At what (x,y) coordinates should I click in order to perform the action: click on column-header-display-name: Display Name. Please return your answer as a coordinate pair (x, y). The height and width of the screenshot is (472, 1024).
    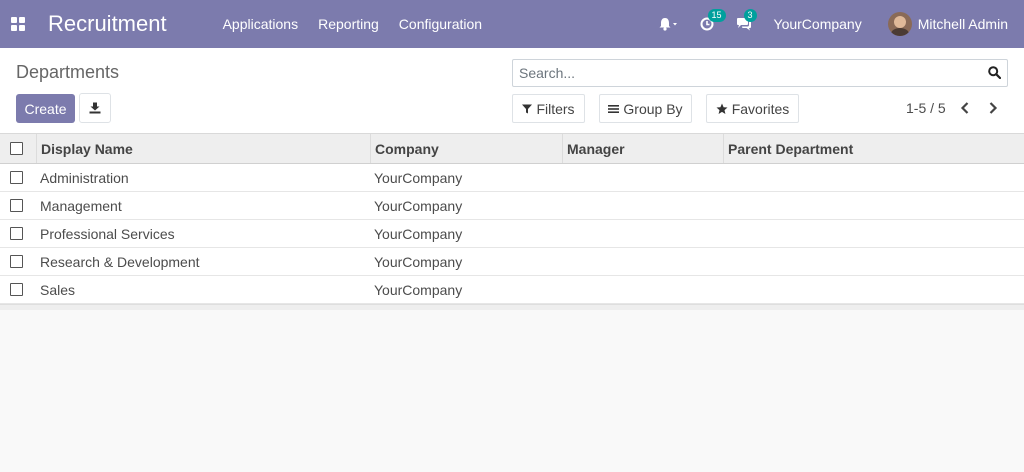
    Looking at the image, I should click on (203, 148).